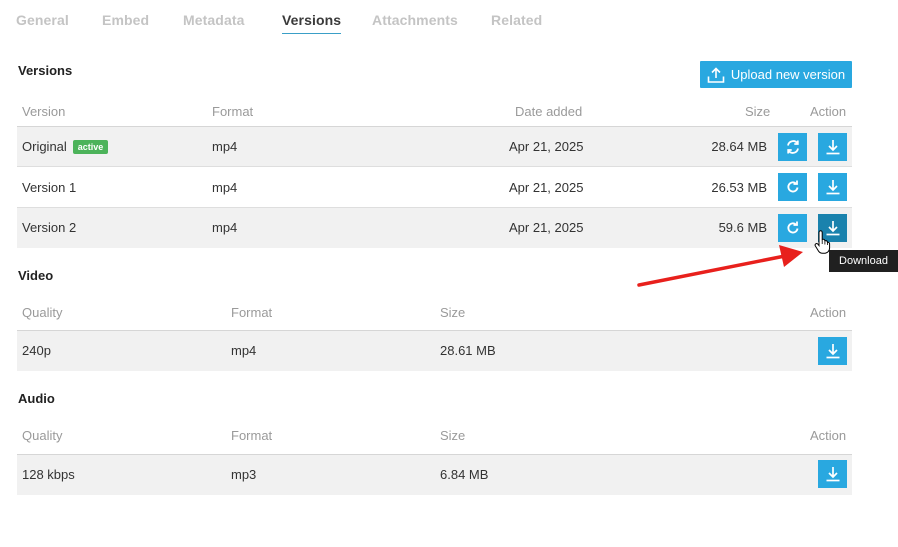 The height and width of the screenshot is (547, 898). I want to click on audio-section-title: Audio, so click(36, 398).